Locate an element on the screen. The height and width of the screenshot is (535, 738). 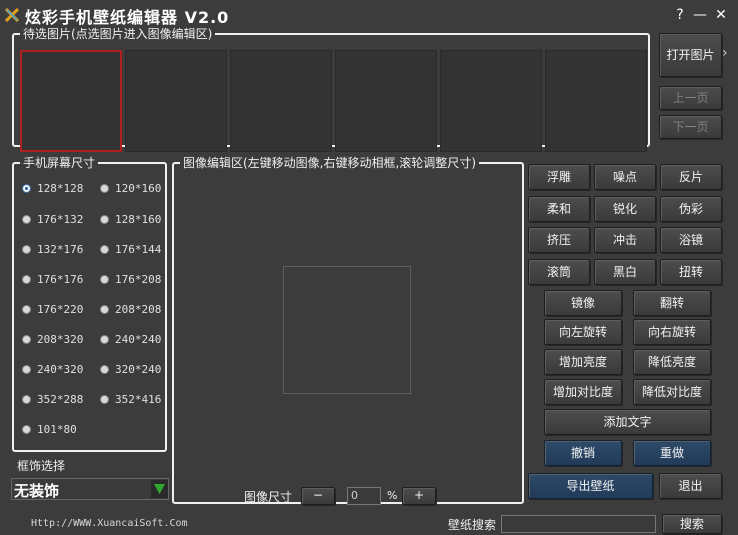
screen-size-radio-128x128: 128*128 is located at coordinates (52, 188).